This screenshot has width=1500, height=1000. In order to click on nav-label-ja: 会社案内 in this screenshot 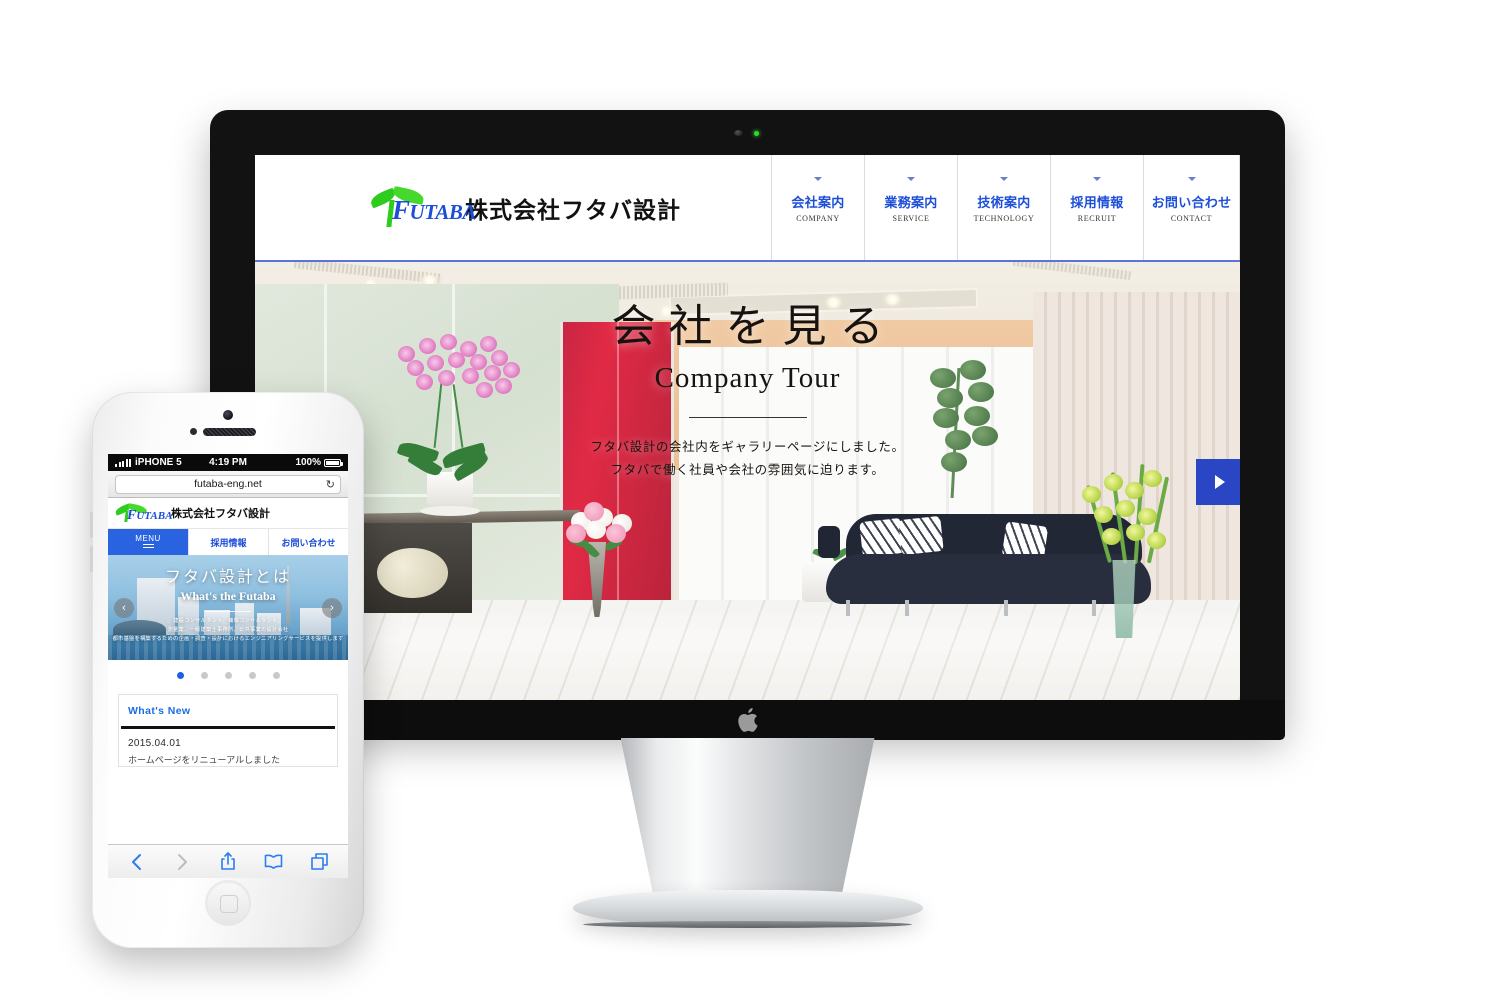, I will do `click(818, 202)`.